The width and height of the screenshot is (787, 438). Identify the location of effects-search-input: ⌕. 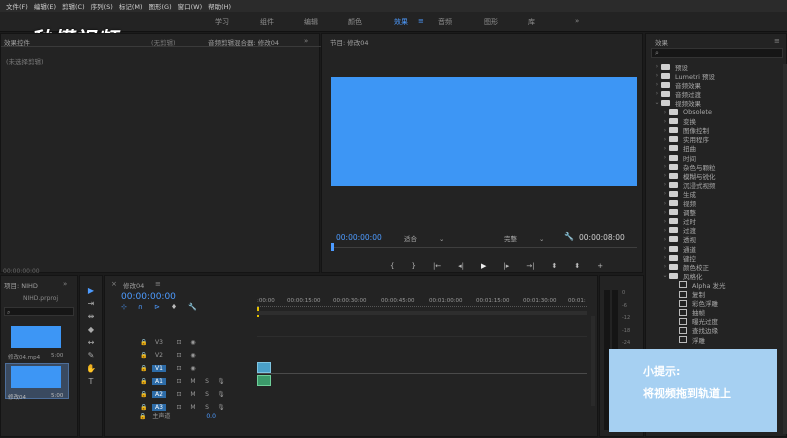
(717, 53).